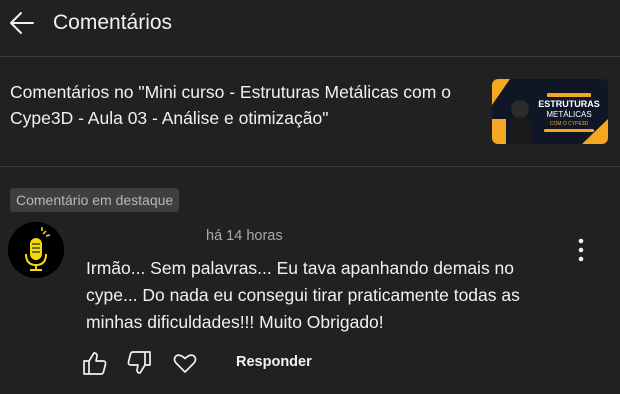 This screenshot has height=394, width=620. What do you see at coordinates (139, 363) in the screenshot?
I see `thumbs-down-icon` at bounding box center [139, 363].